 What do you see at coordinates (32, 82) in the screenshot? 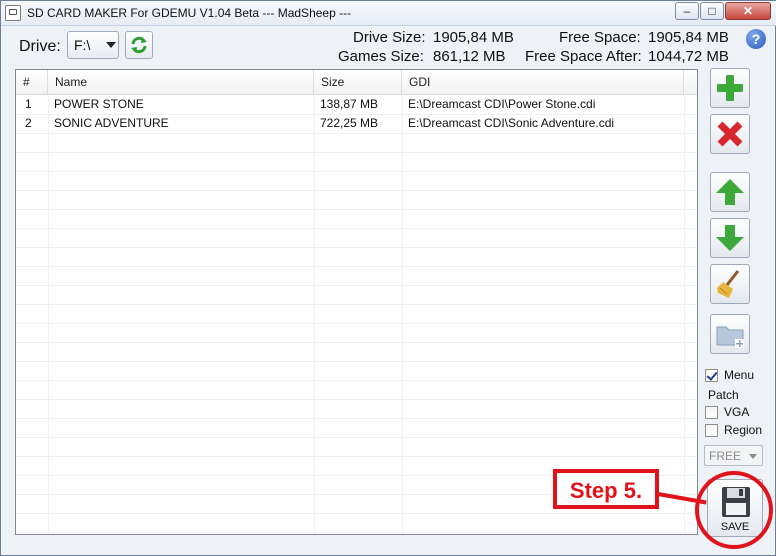
I see `column-header-number: #` at bounding box center [32, 82].